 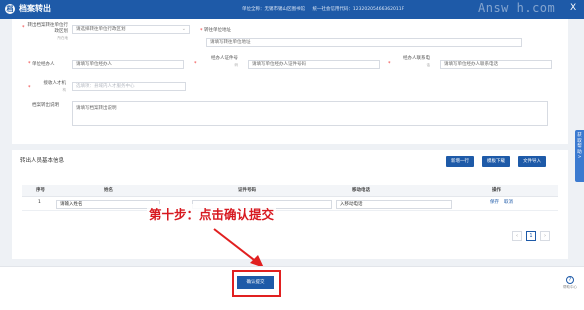 What do you see at coordinates (508, 203) in the screenshot?
I see `cancel-link: 取消` at bounding box center [508, 203].